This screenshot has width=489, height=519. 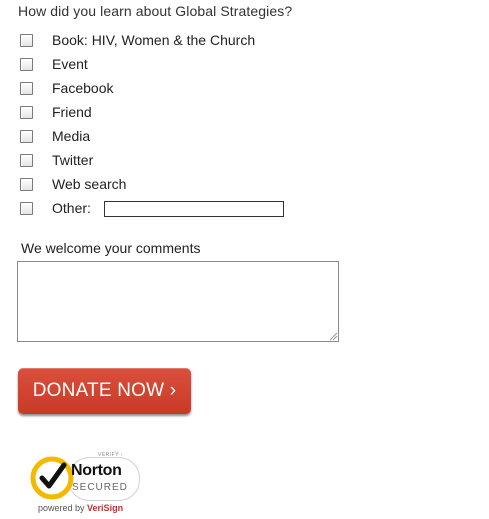 I want to click on other-text-input, so click(x=194, y=209).